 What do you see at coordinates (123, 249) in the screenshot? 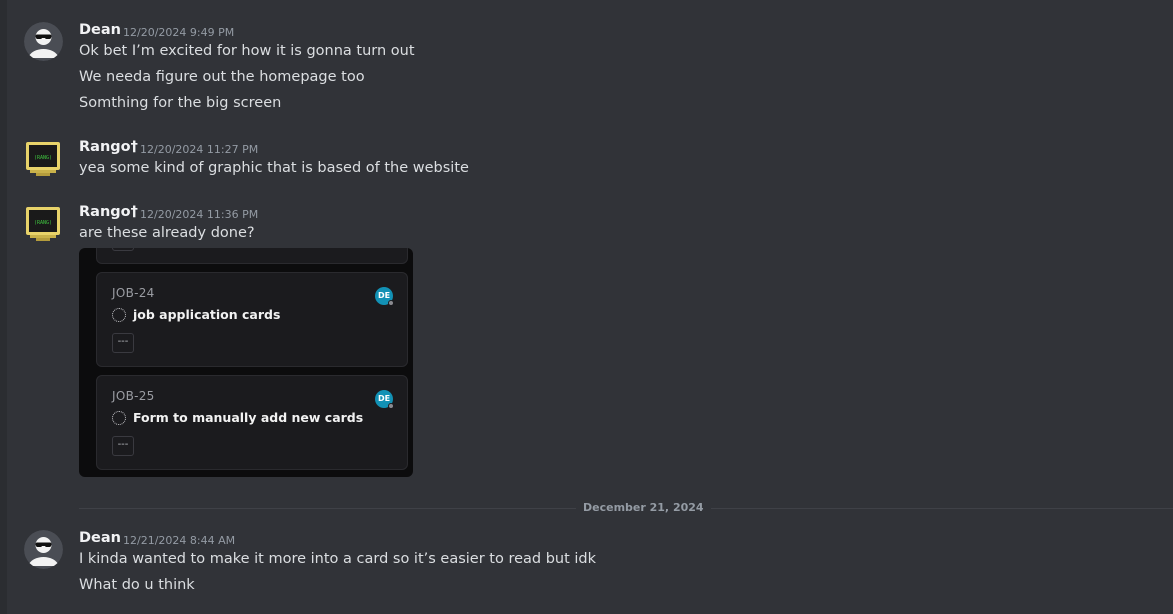
I see `more-icon` at bounding box center [123, 249].